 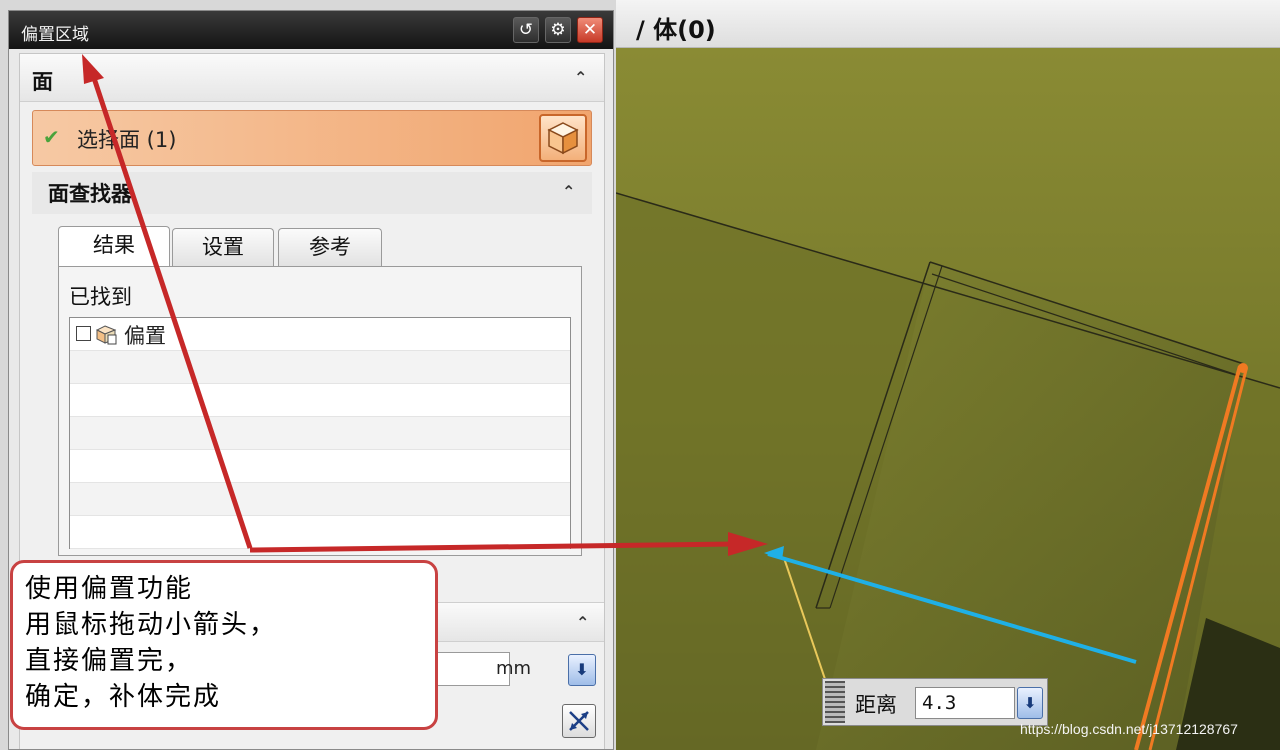 What do you see at coordinates (90, 194) in the screenshot?
I see `face-finder-title: 面查找器` at bounding box center [90, 194].